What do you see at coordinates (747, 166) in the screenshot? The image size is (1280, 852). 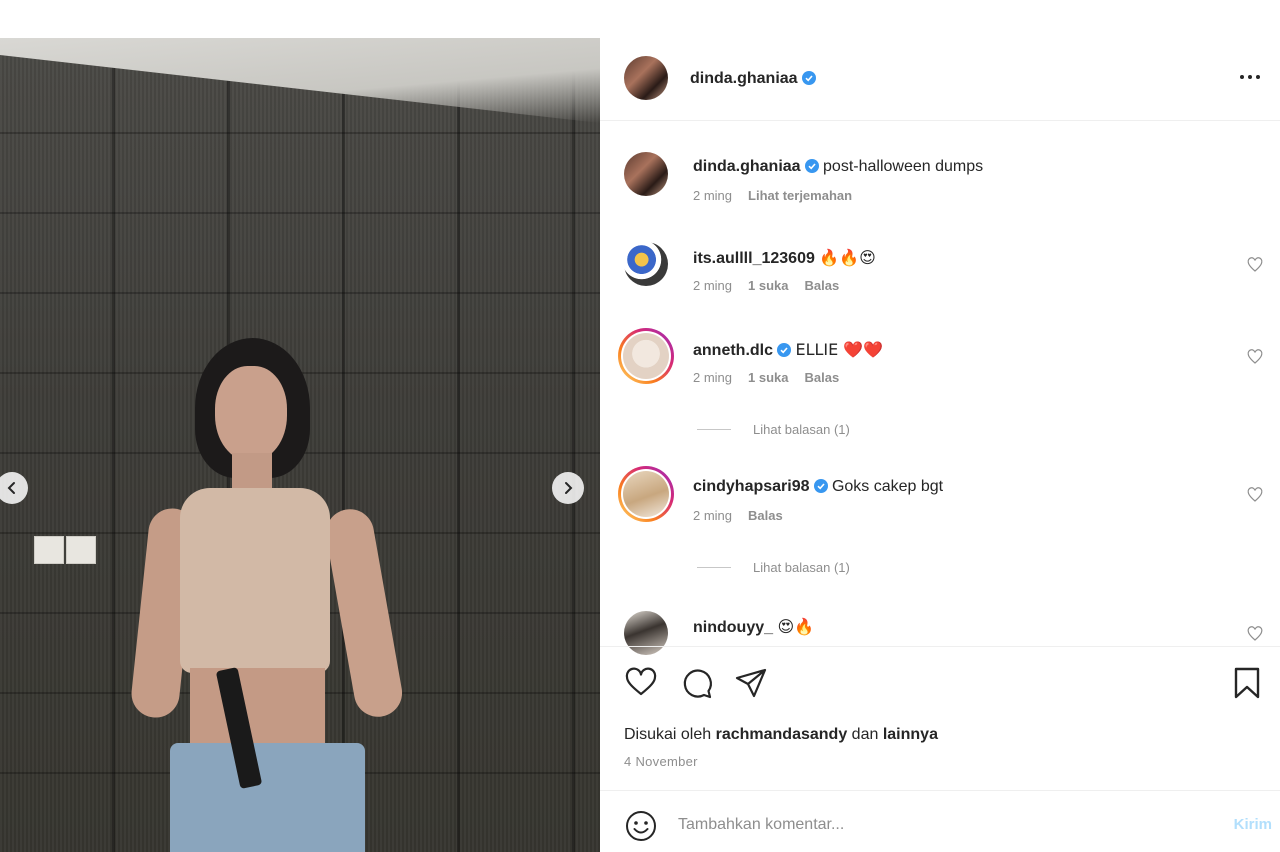 I see `comment-username: dinda.ghaniaa` at bounding box center [747, 166].